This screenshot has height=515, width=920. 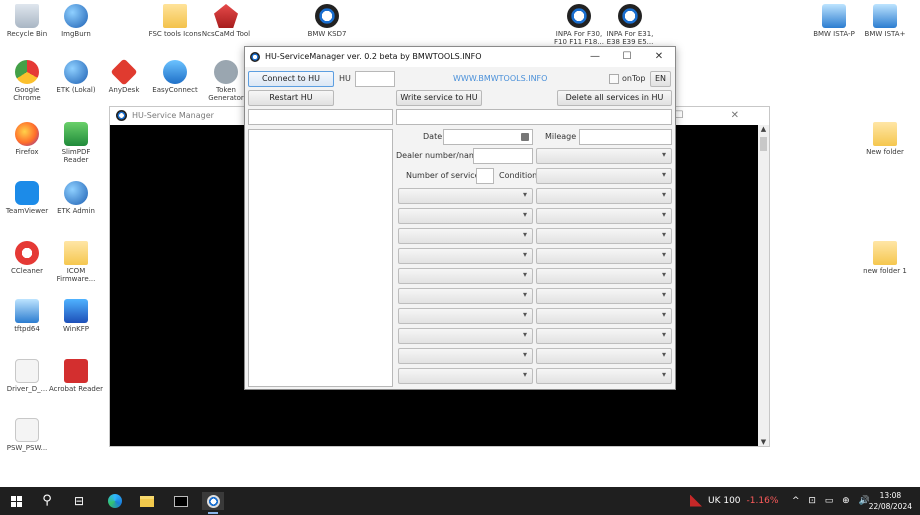 I want to click on file-explorer-icon, so click(x=147, y=501).